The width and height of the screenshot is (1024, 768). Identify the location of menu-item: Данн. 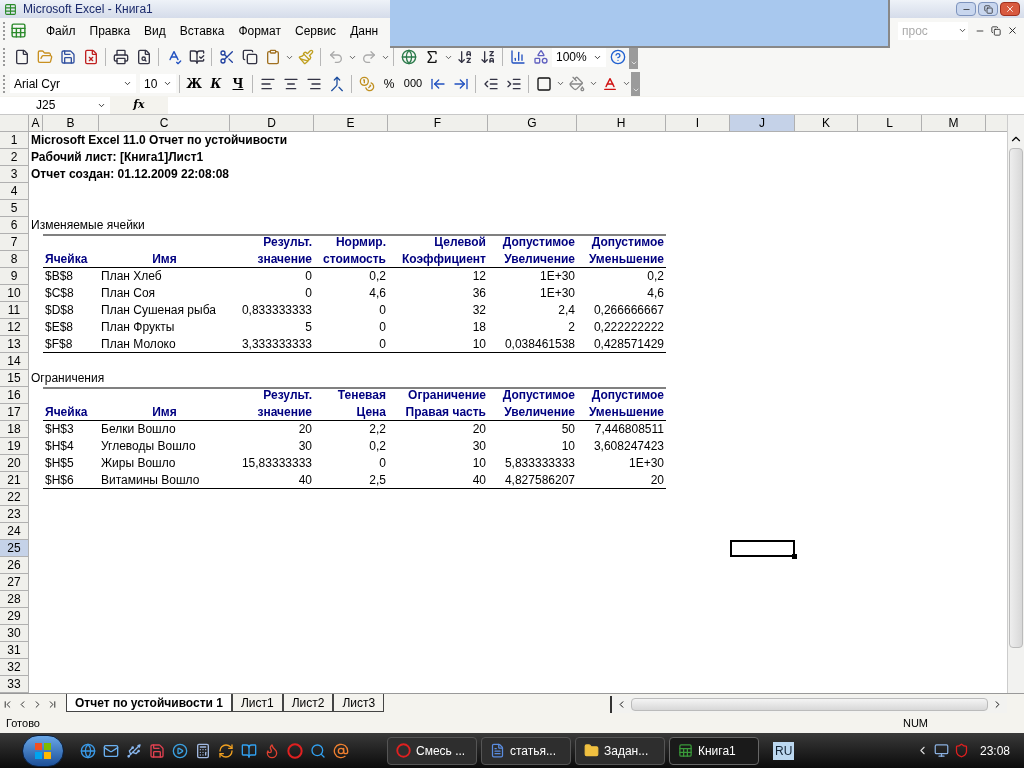
(364, 30).